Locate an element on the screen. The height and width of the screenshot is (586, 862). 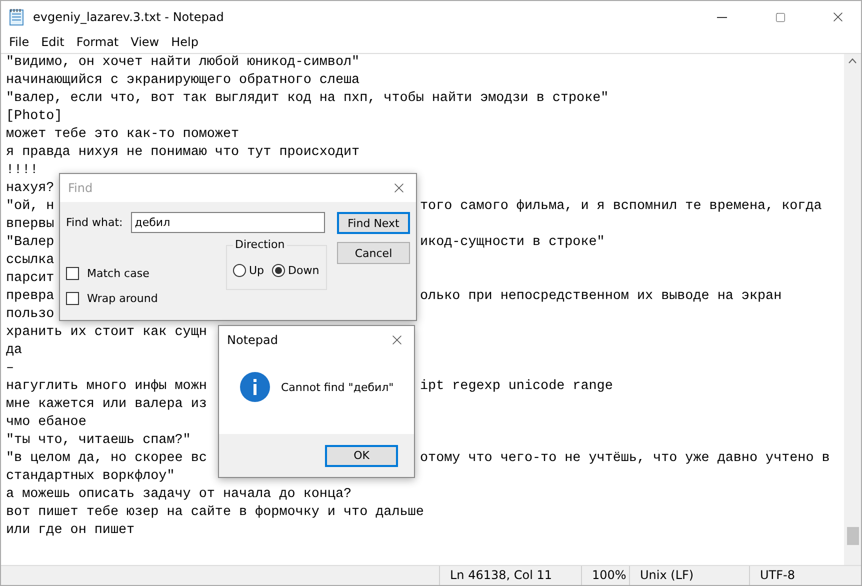
dialog-title: Find is located at coordinates (80, 188).